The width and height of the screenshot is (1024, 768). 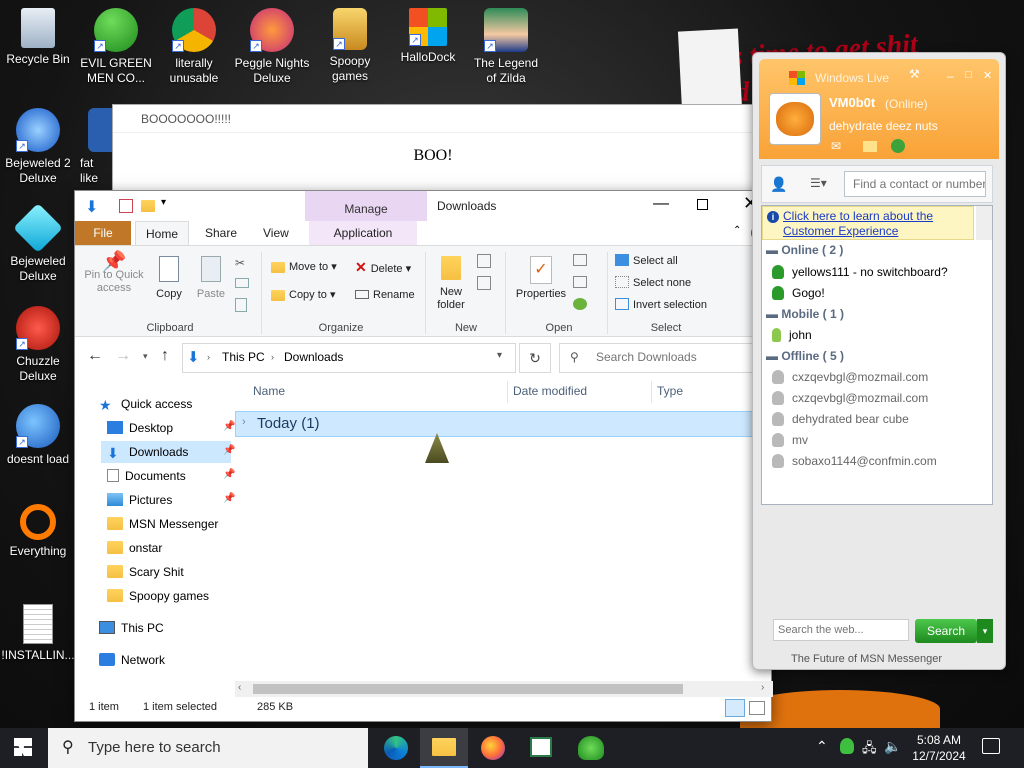 I want to click on breadcrumb-this-pc: This PC, so click(x=243, y=357).